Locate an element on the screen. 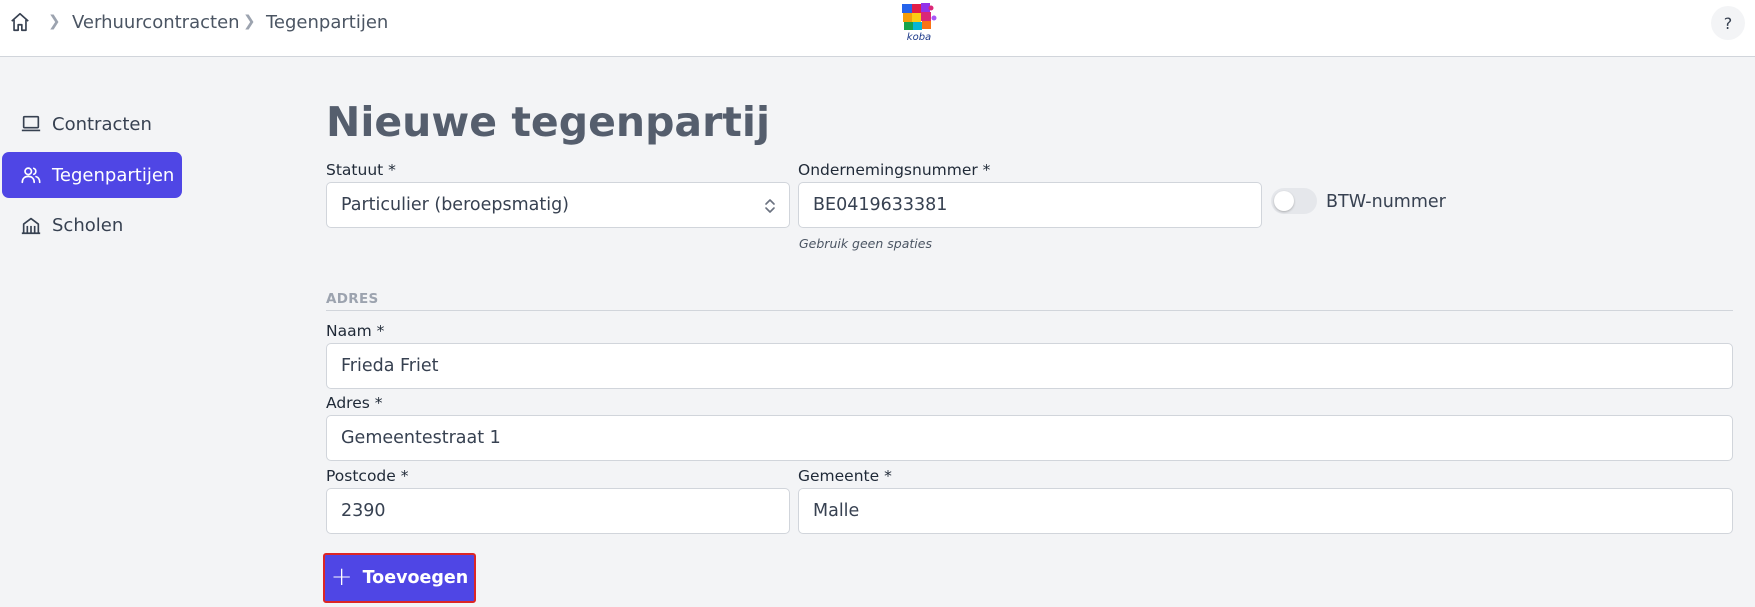 The image size is (1755, 607). computer-icon is located at coordinates (31, 123).